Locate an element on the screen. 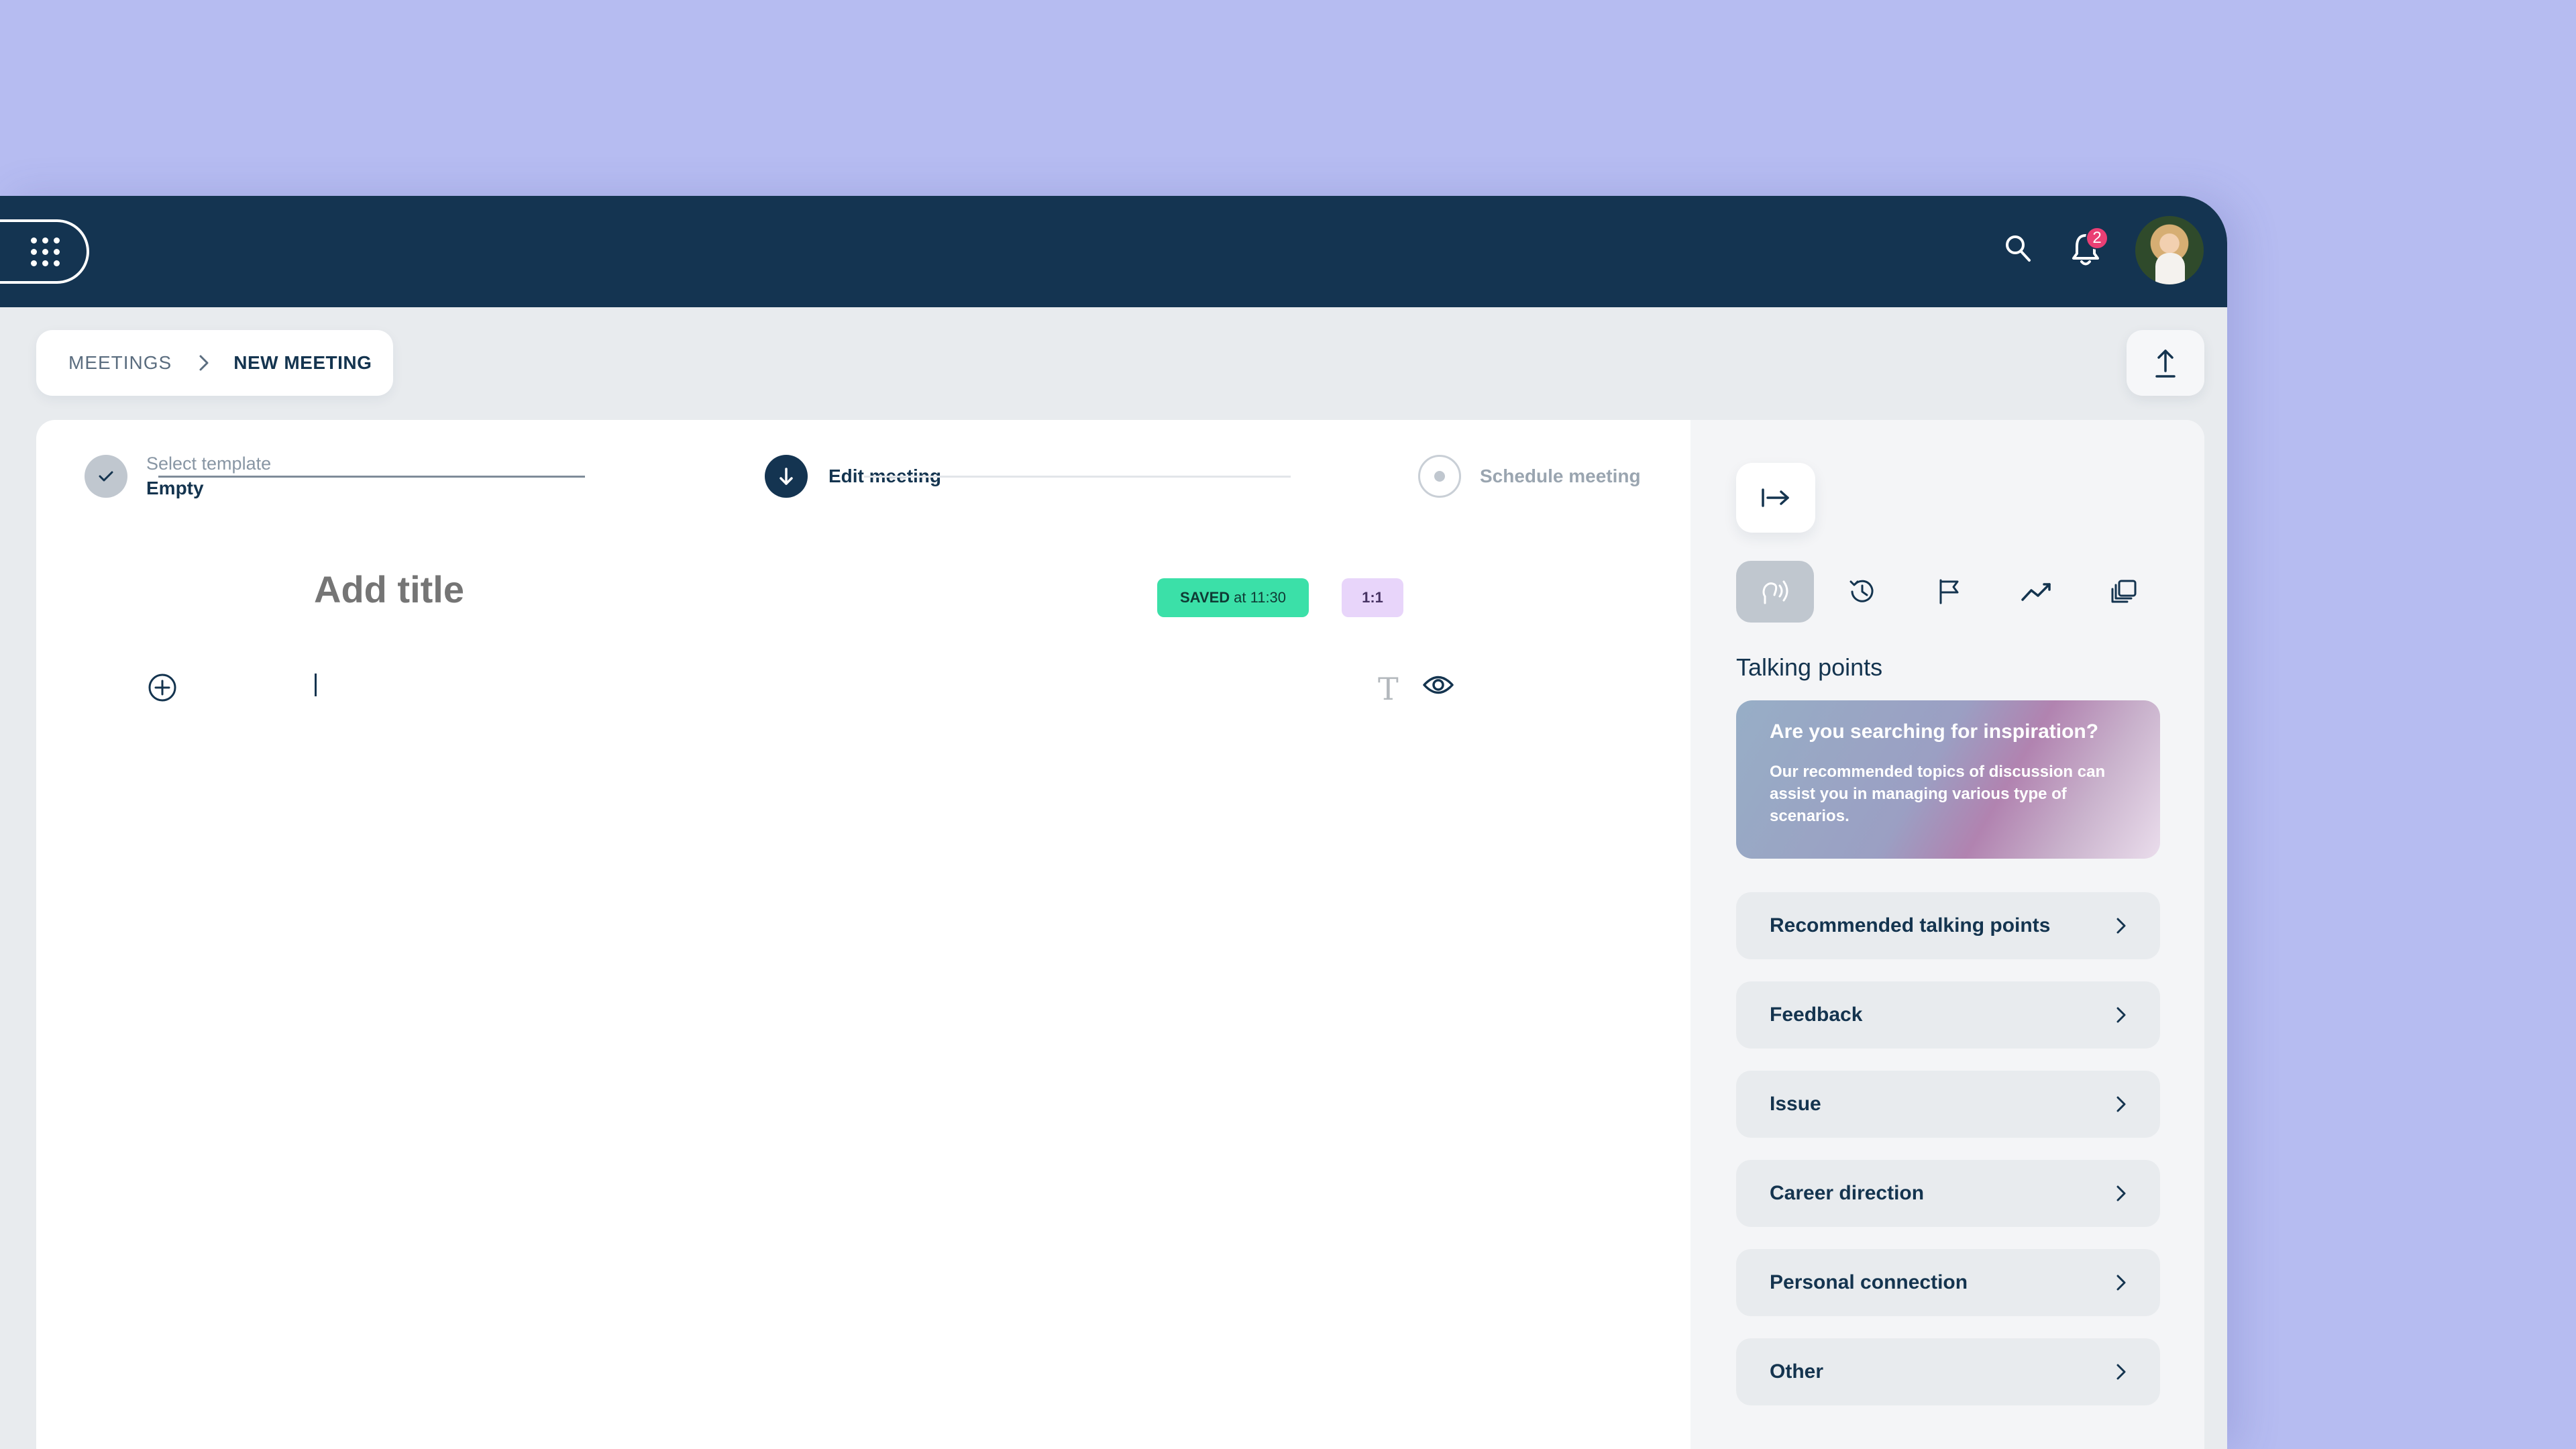 This screenshot has height=1449, width=2576. promo-title: Are you searching for inspiration? is located at coordinates (1934, 731).